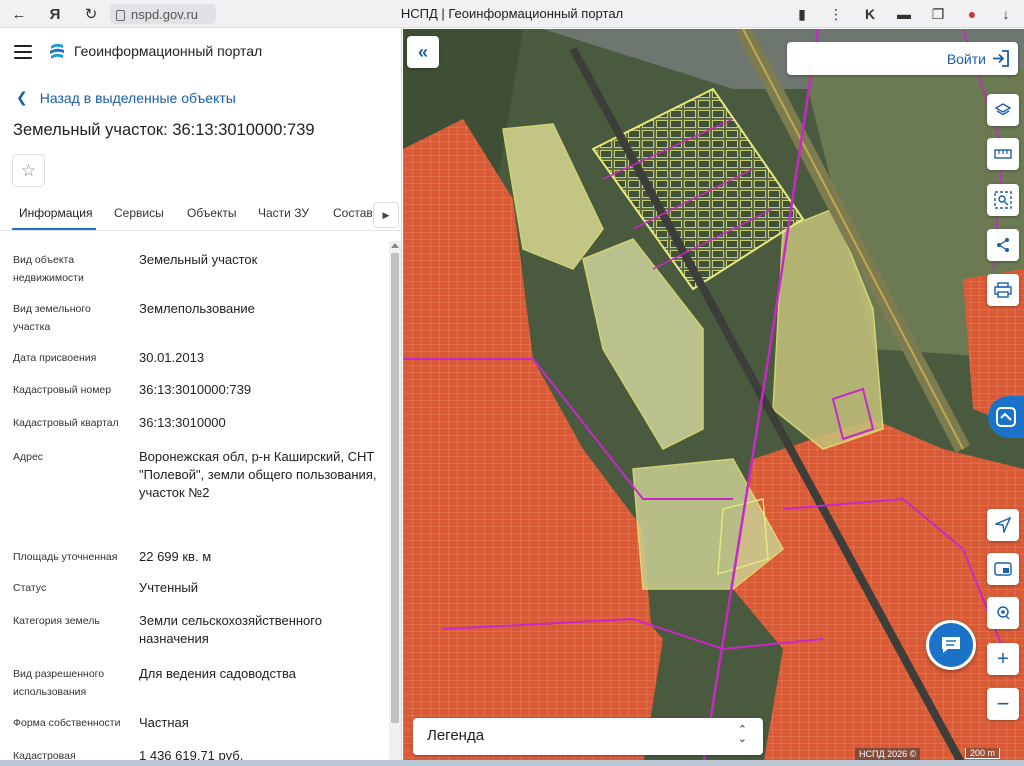 Image resolution: width=1024 pixels, height=766 pixels. What do you see at coordinates (22, 97) in the screenshot?
I see `chevron-left-icon: ❮` at bounding box center [22, 97].